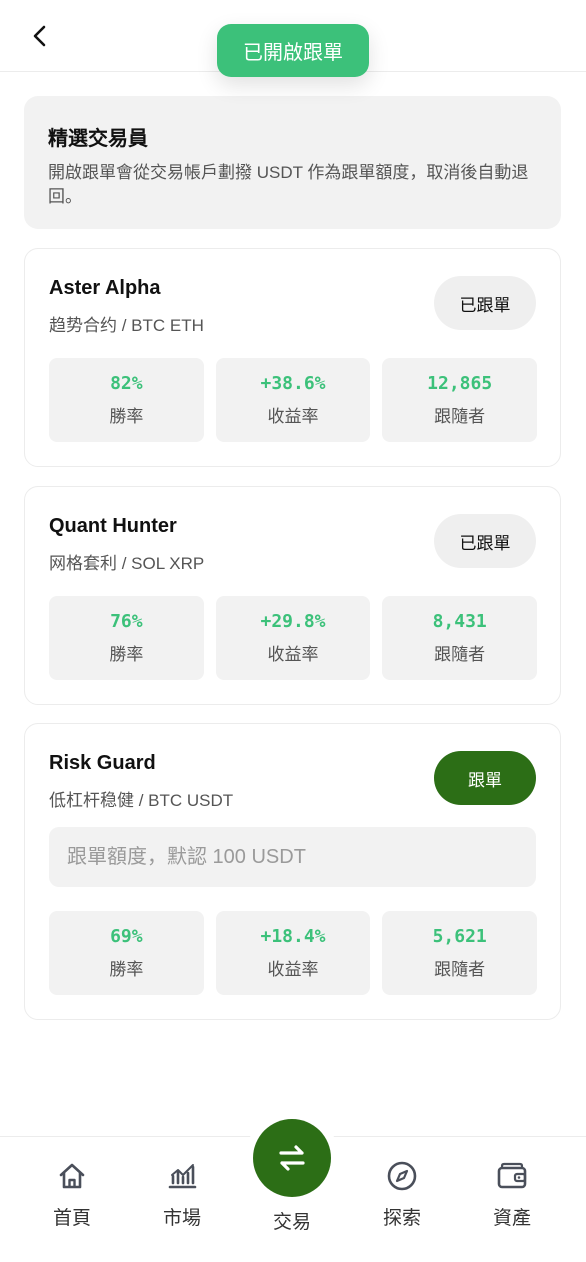 The image size is (586, 1262). Describe the element at coordinates (460, 383) in the screenshot. I see `stat-value: 12,865` at that location.